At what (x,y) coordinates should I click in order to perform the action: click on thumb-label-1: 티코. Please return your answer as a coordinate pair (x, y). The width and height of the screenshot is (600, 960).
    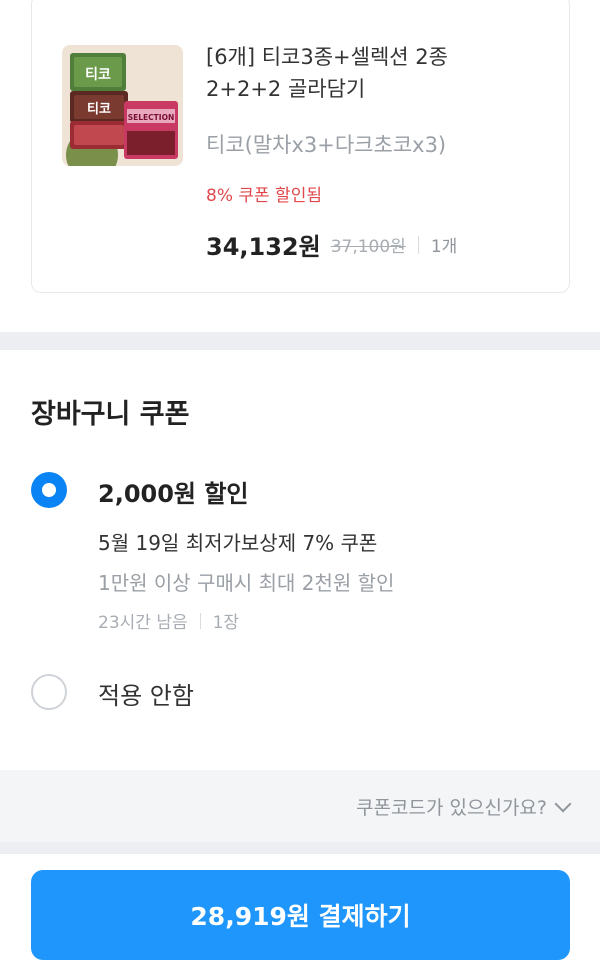
    Looking at the image, I should click on (98, 75).